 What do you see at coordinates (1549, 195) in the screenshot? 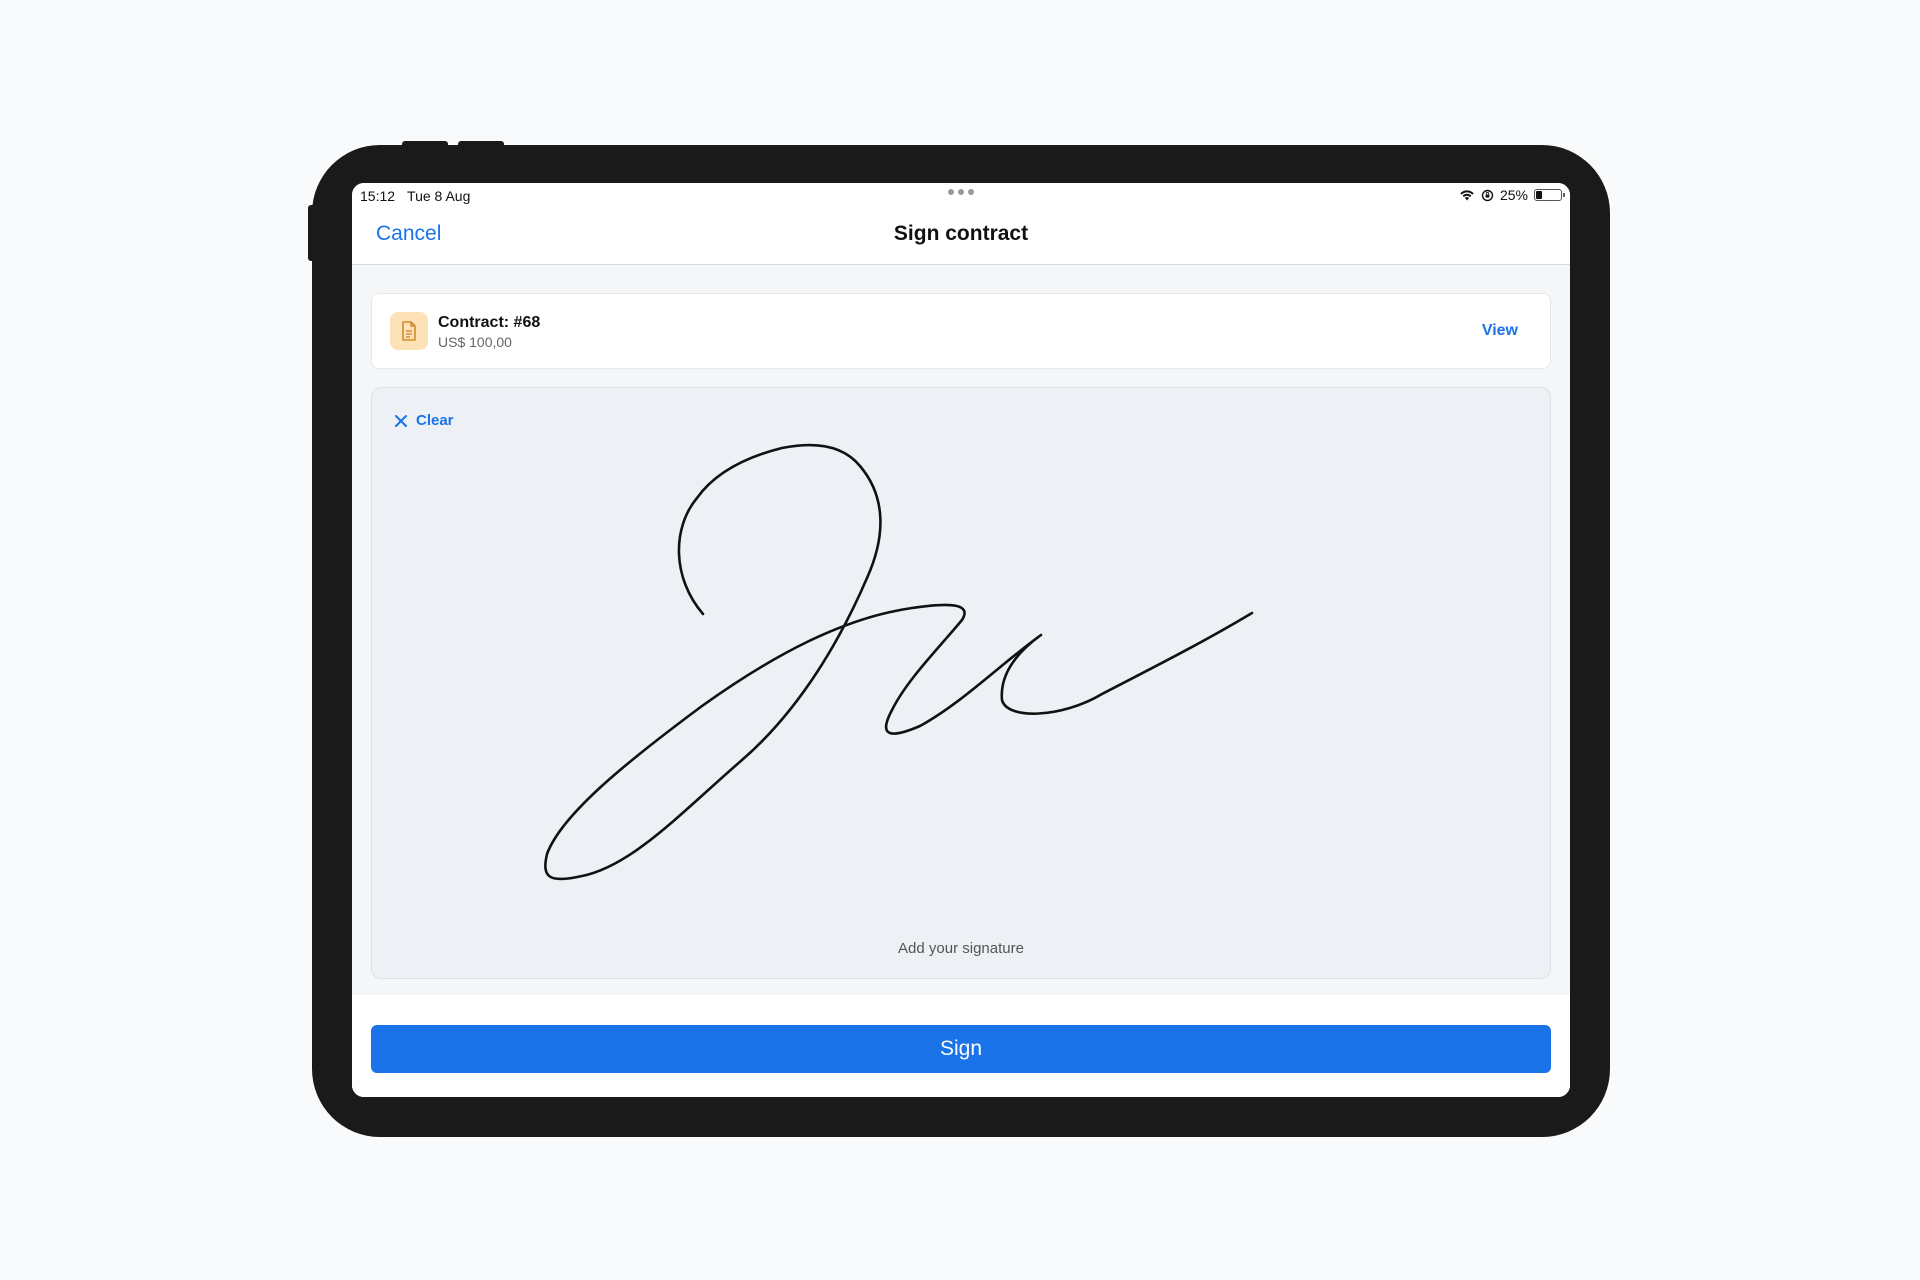
I see `battery-icon` at bounding box center [1549, 195].